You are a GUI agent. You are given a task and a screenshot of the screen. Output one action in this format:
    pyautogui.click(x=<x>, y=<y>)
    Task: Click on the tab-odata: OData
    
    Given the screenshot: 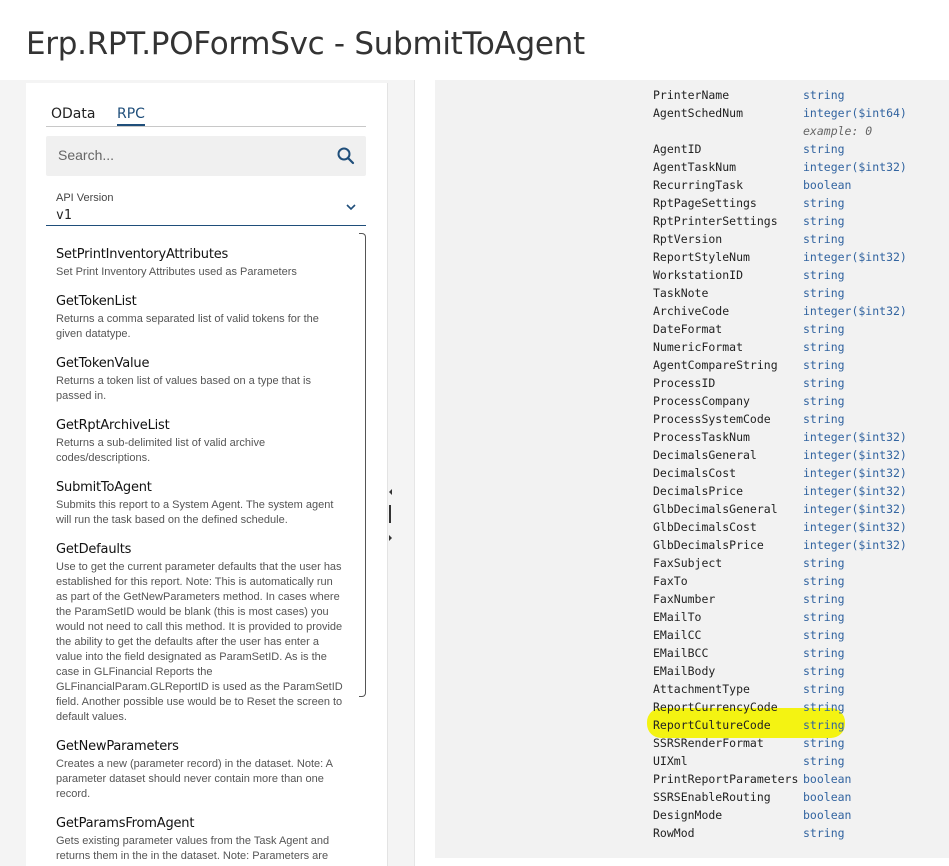 What is the action you would take?
    pyautogui.click(x=73, y=114)
    